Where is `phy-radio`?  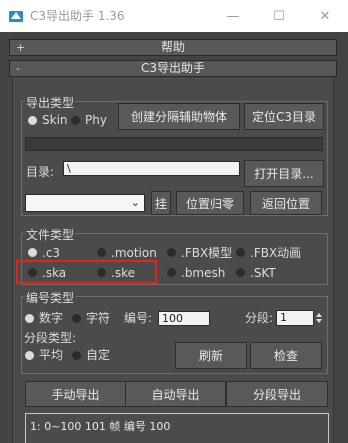 phy-radio is located at coordinates (75, 120).